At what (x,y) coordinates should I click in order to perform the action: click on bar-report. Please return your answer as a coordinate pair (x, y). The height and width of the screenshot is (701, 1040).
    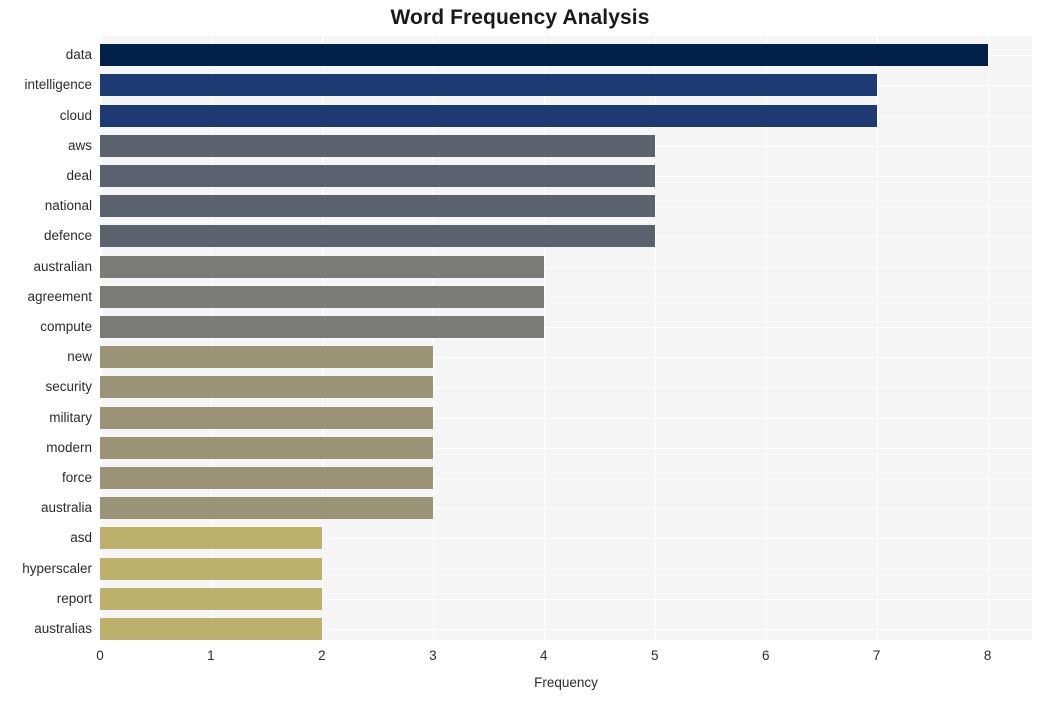
    Looking at the image, I should click on (211, 598).